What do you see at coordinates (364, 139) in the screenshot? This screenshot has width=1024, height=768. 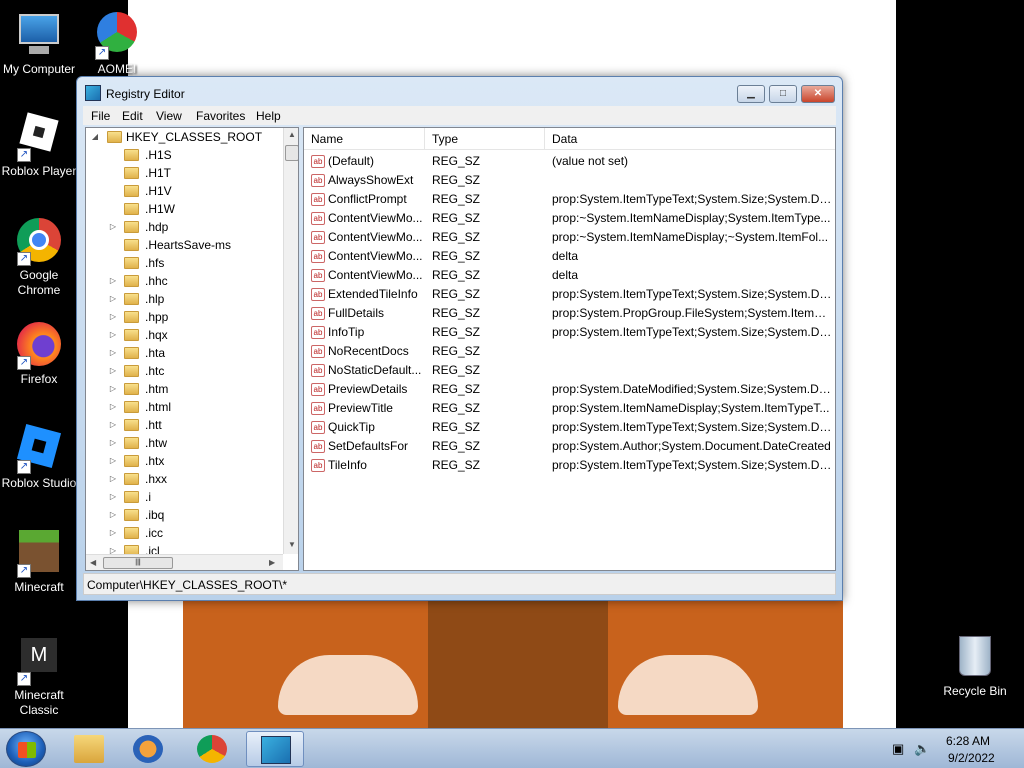 I see `column-header-name: Name` at bounding box center [364, 139].